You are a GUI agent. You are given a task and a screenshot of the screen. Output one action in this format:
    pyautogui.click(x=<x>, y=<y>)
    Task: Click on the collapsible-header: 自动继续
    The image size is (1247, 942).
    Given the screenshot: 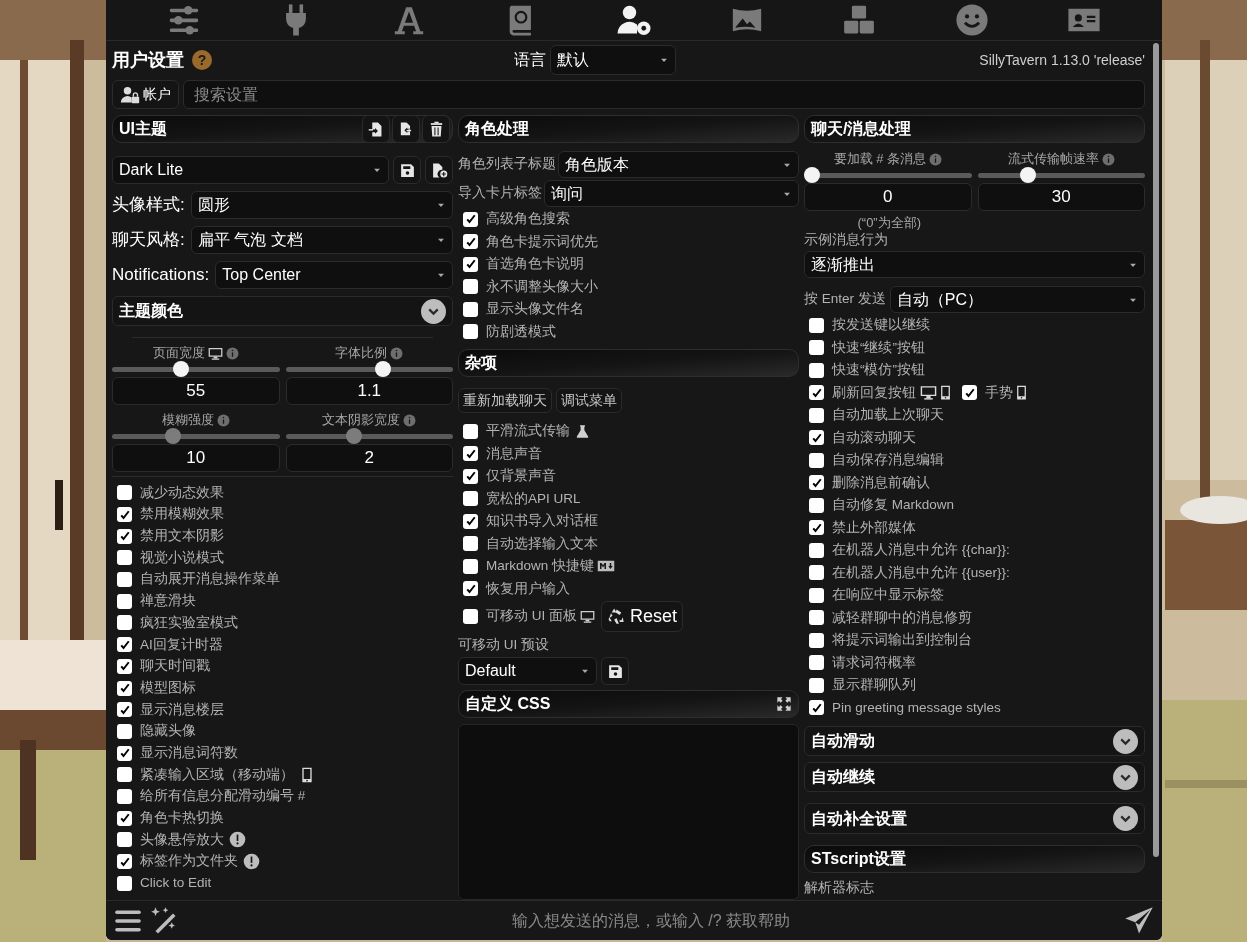 What is the action you would take?
    pyautogui.click(x=974, y=777)
    